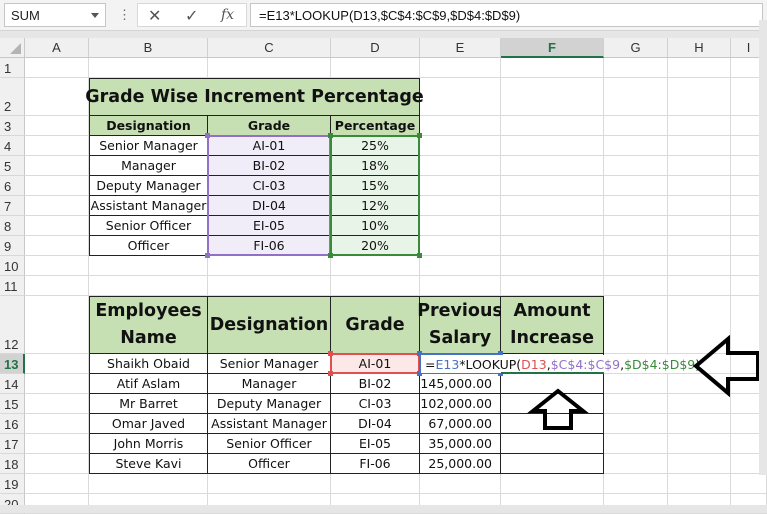 This screenshot has height=514, width=767. Describe the element at coordinates (699, 48) in the screenshot. I see `column-header-h: H` at that location.